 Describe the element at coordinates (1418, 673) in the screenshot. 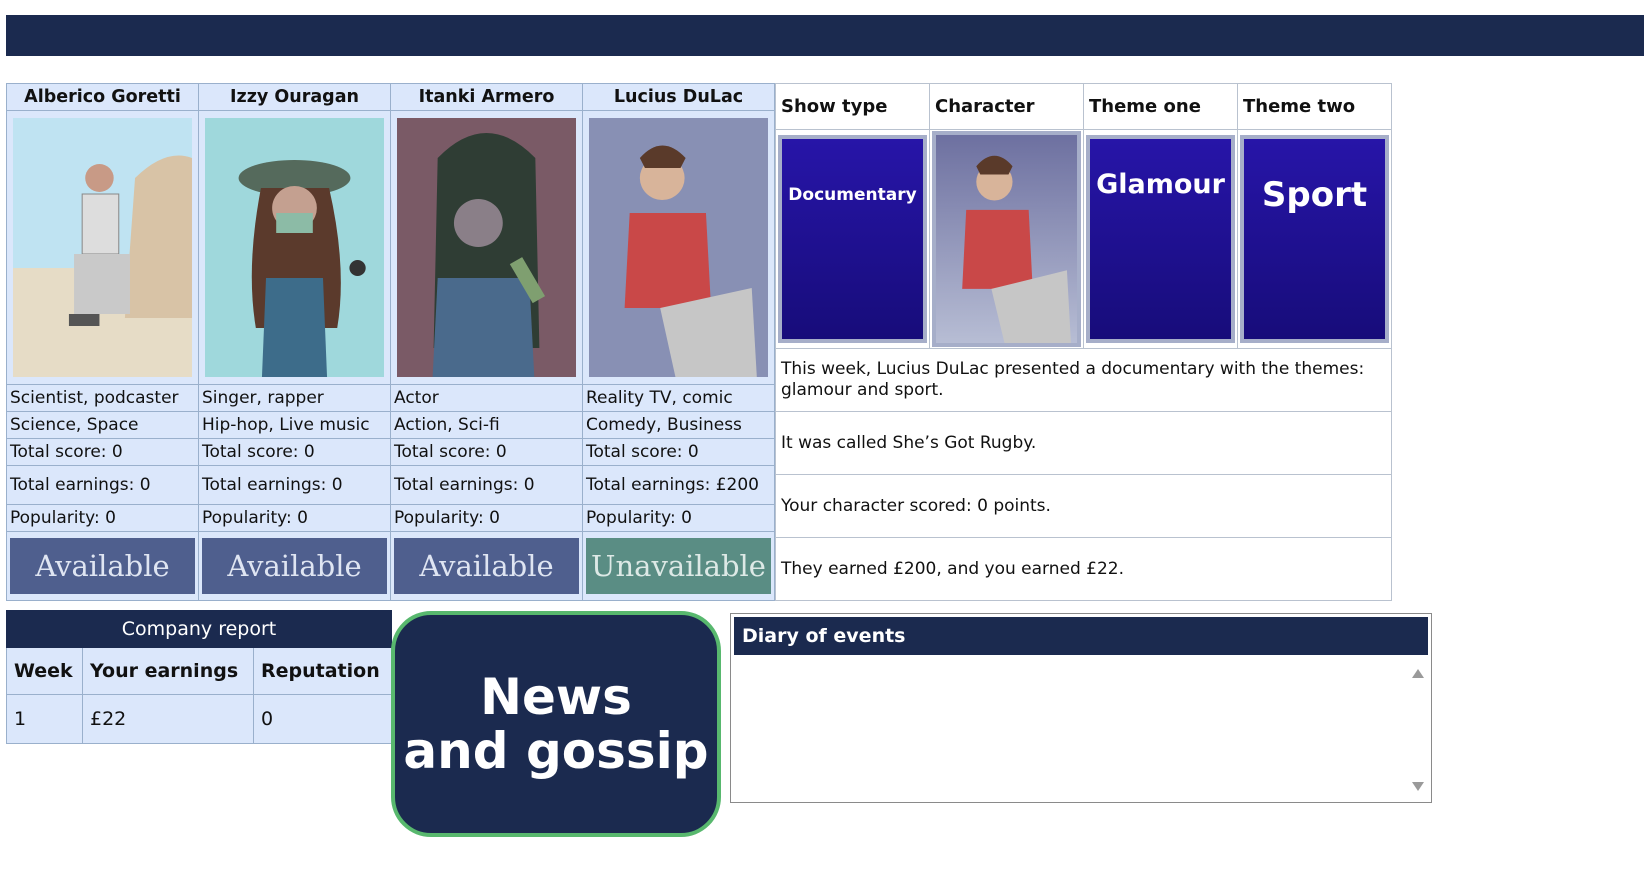

I see `scroll-up-icon` at that location.